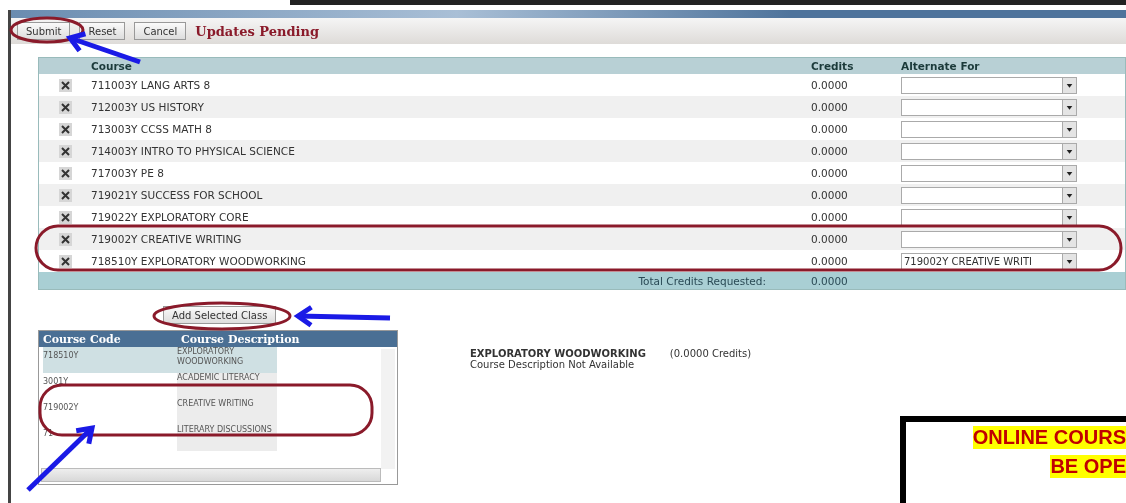 The image size is (1126, 503). What do you see at coordinates (227, 438) in the screenshot?
I see `course-description: LITERARY DISCUSSIONS` at bounding box center [227, 438].